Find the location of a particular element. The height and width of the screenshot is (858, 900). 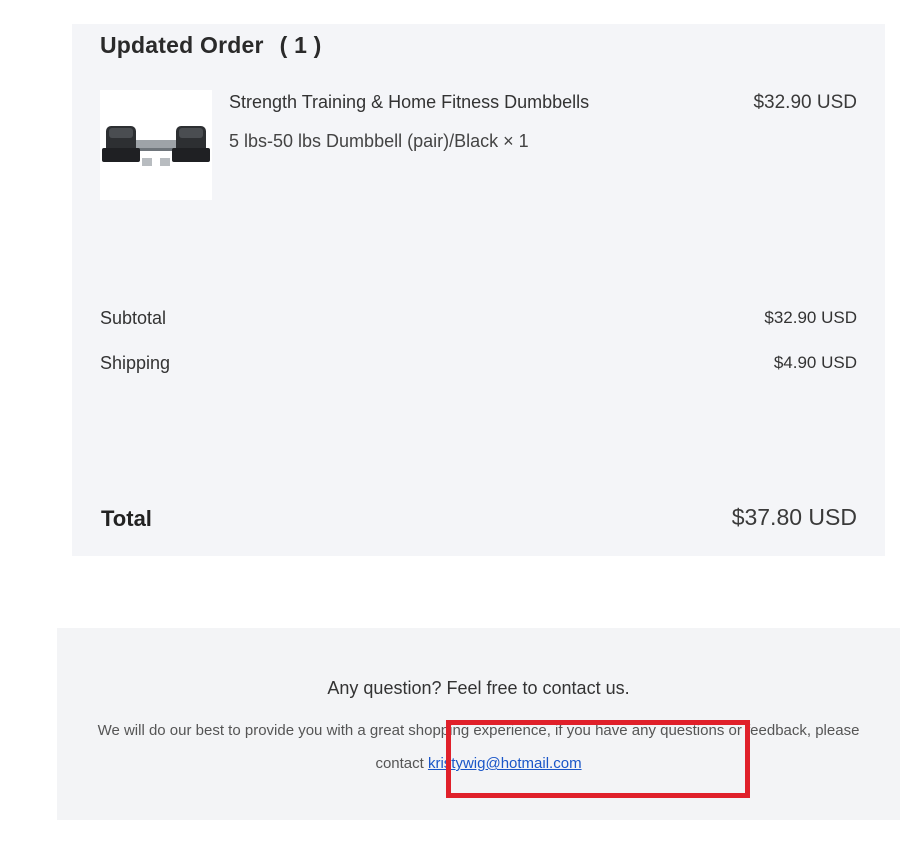

order-item-count: ( 1 ) is located at coordinates (300, 45).